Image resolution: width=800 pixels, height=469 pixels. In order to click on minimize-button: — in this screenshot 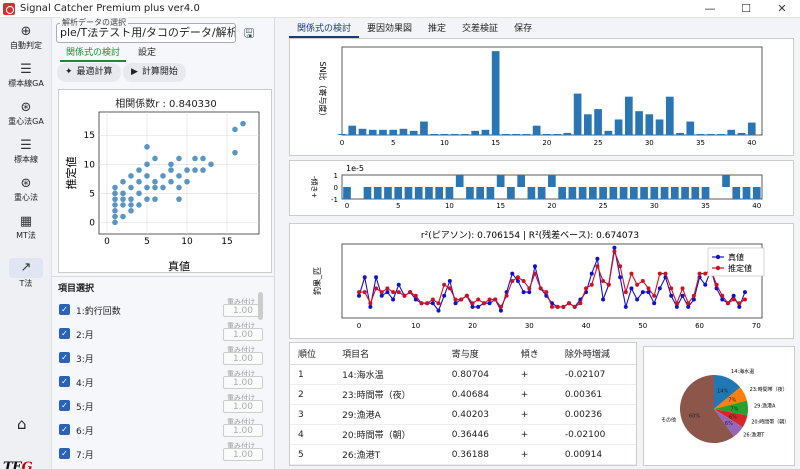, I will do `click(710, 8)`.